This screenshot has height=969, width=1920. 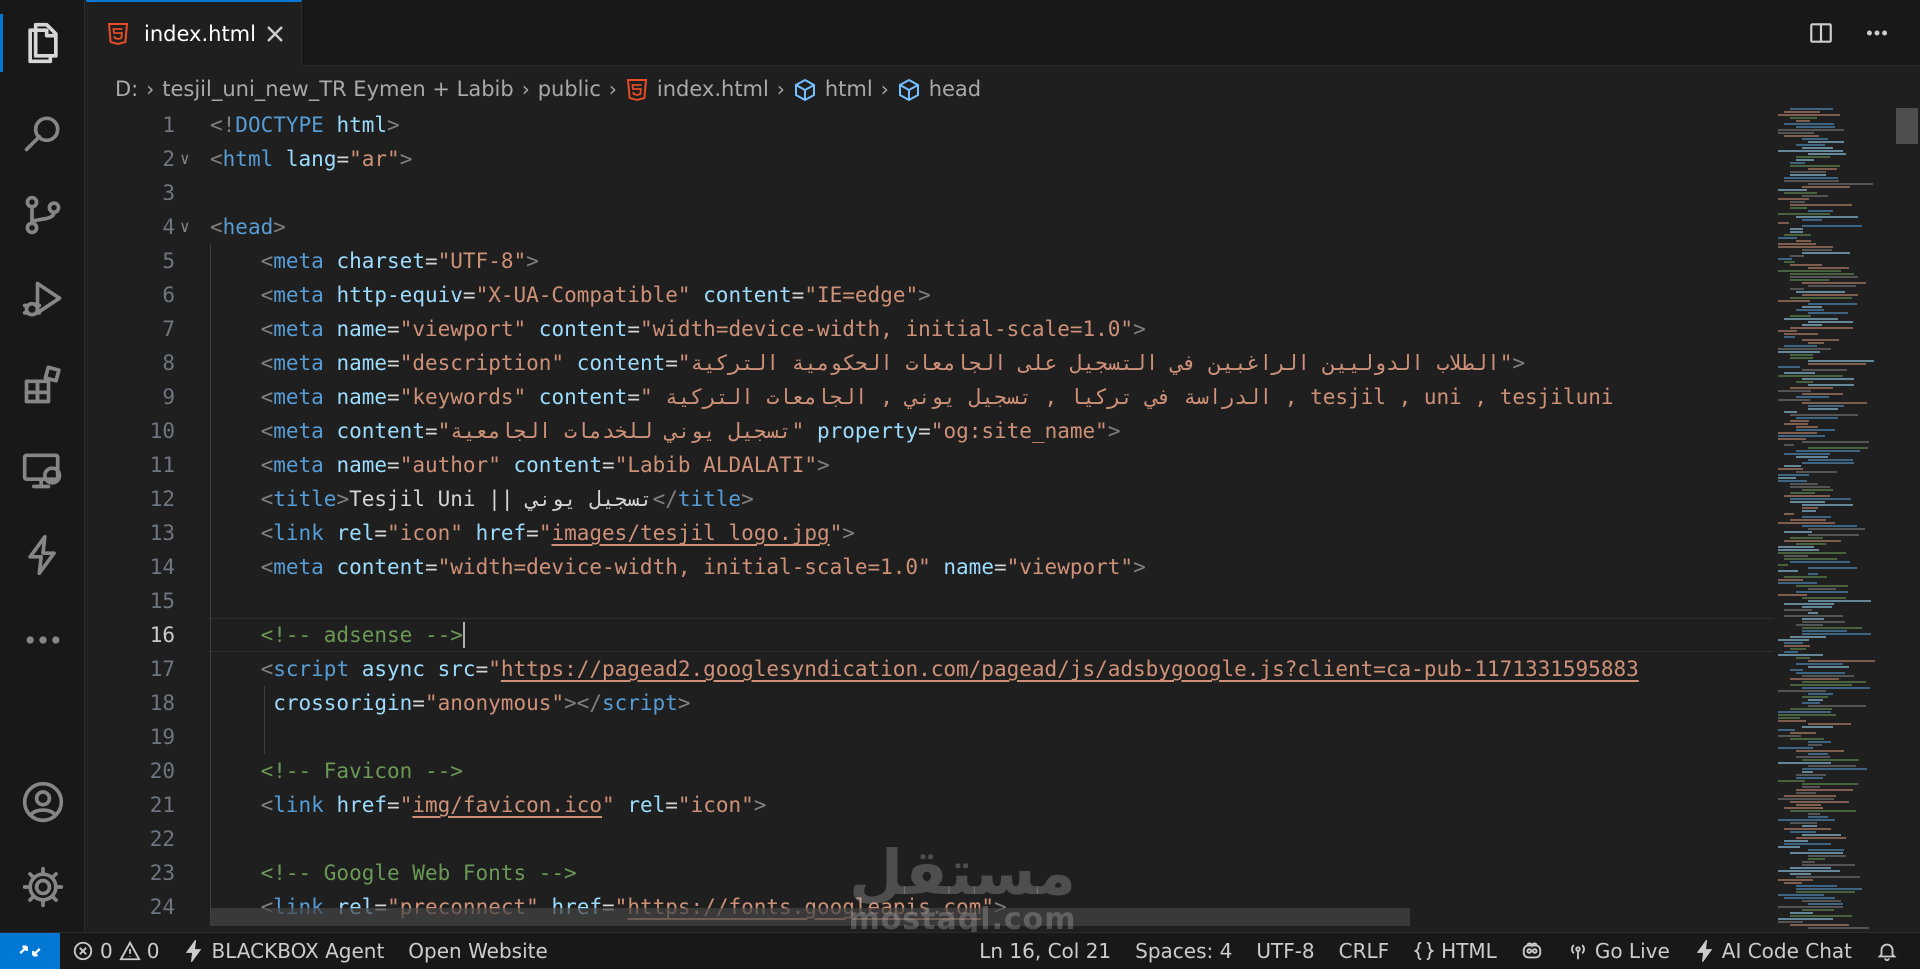 What do you see at coordinates (42, 300) in the screenshot?
I see `run-debug-icon` at bounding box center [42, 300].